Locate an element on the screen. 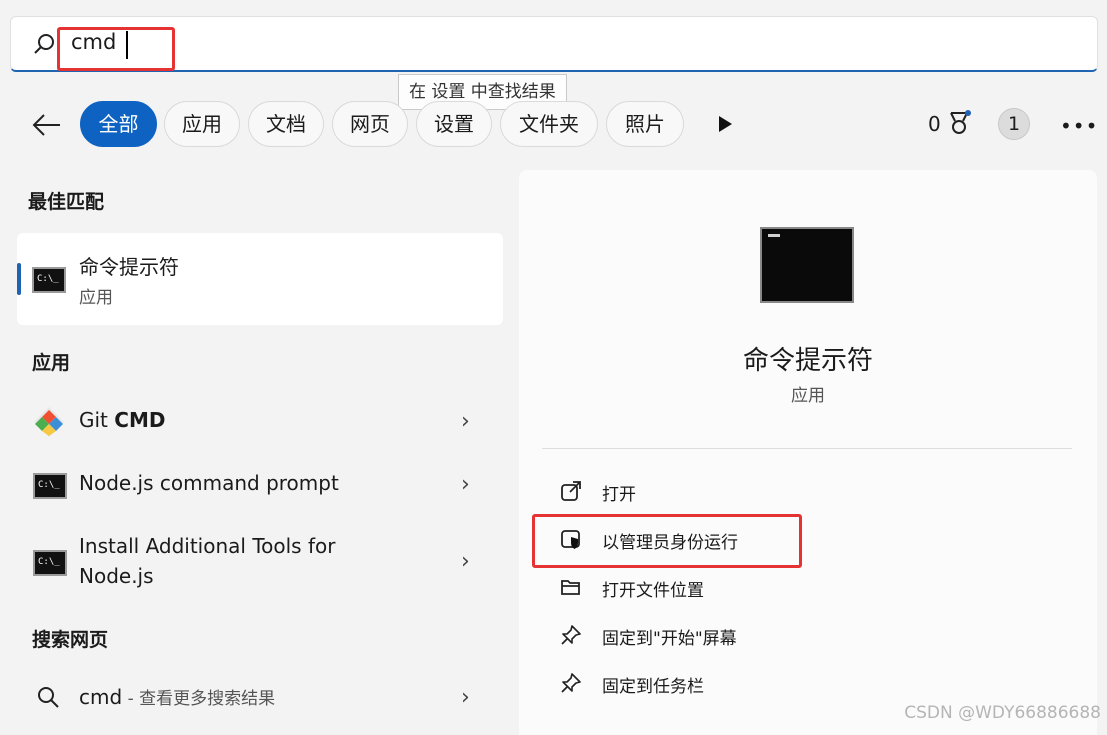 This screenshot has width=1107, height=735. more-filters-arrow-icon is located at coordinates (725, 124).